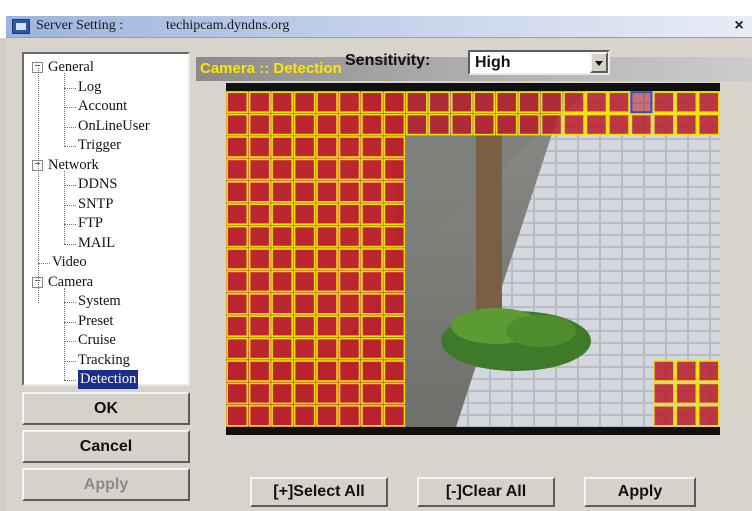  Describe the element at coordinates (106, 301) in the screenshot. I see `tree-item-system: System` at that location.